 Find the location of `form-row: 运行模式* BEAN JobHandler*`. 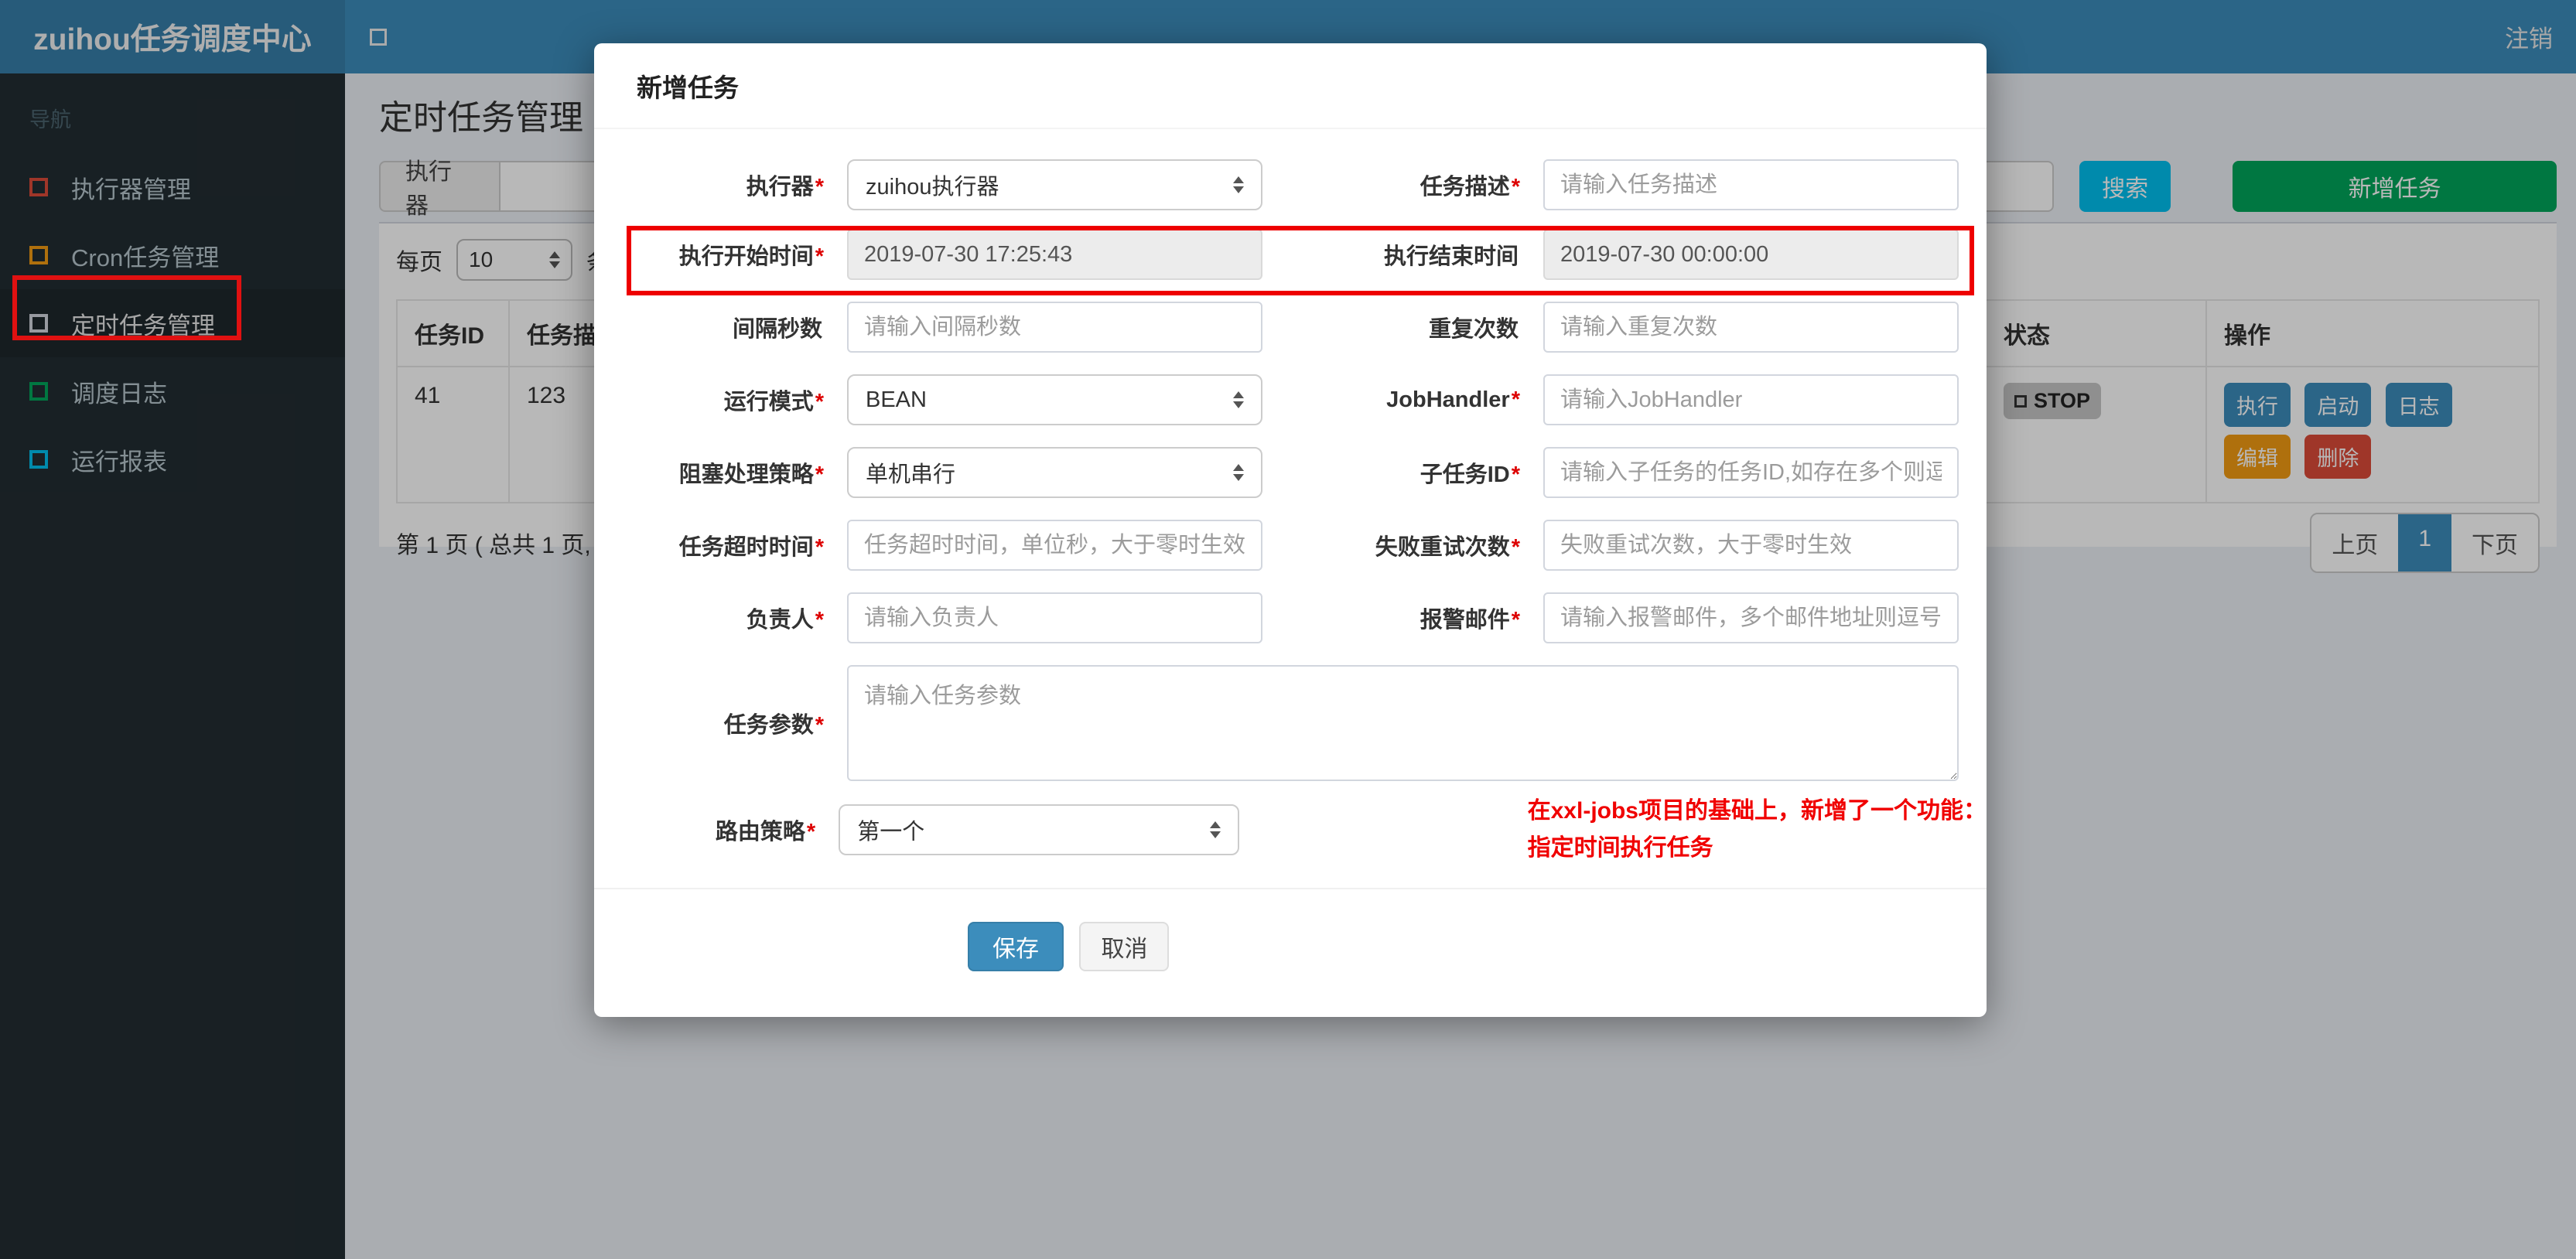

form-row: 运行模式* BEAN JobHandler* is located at coordinates (1290, 399).